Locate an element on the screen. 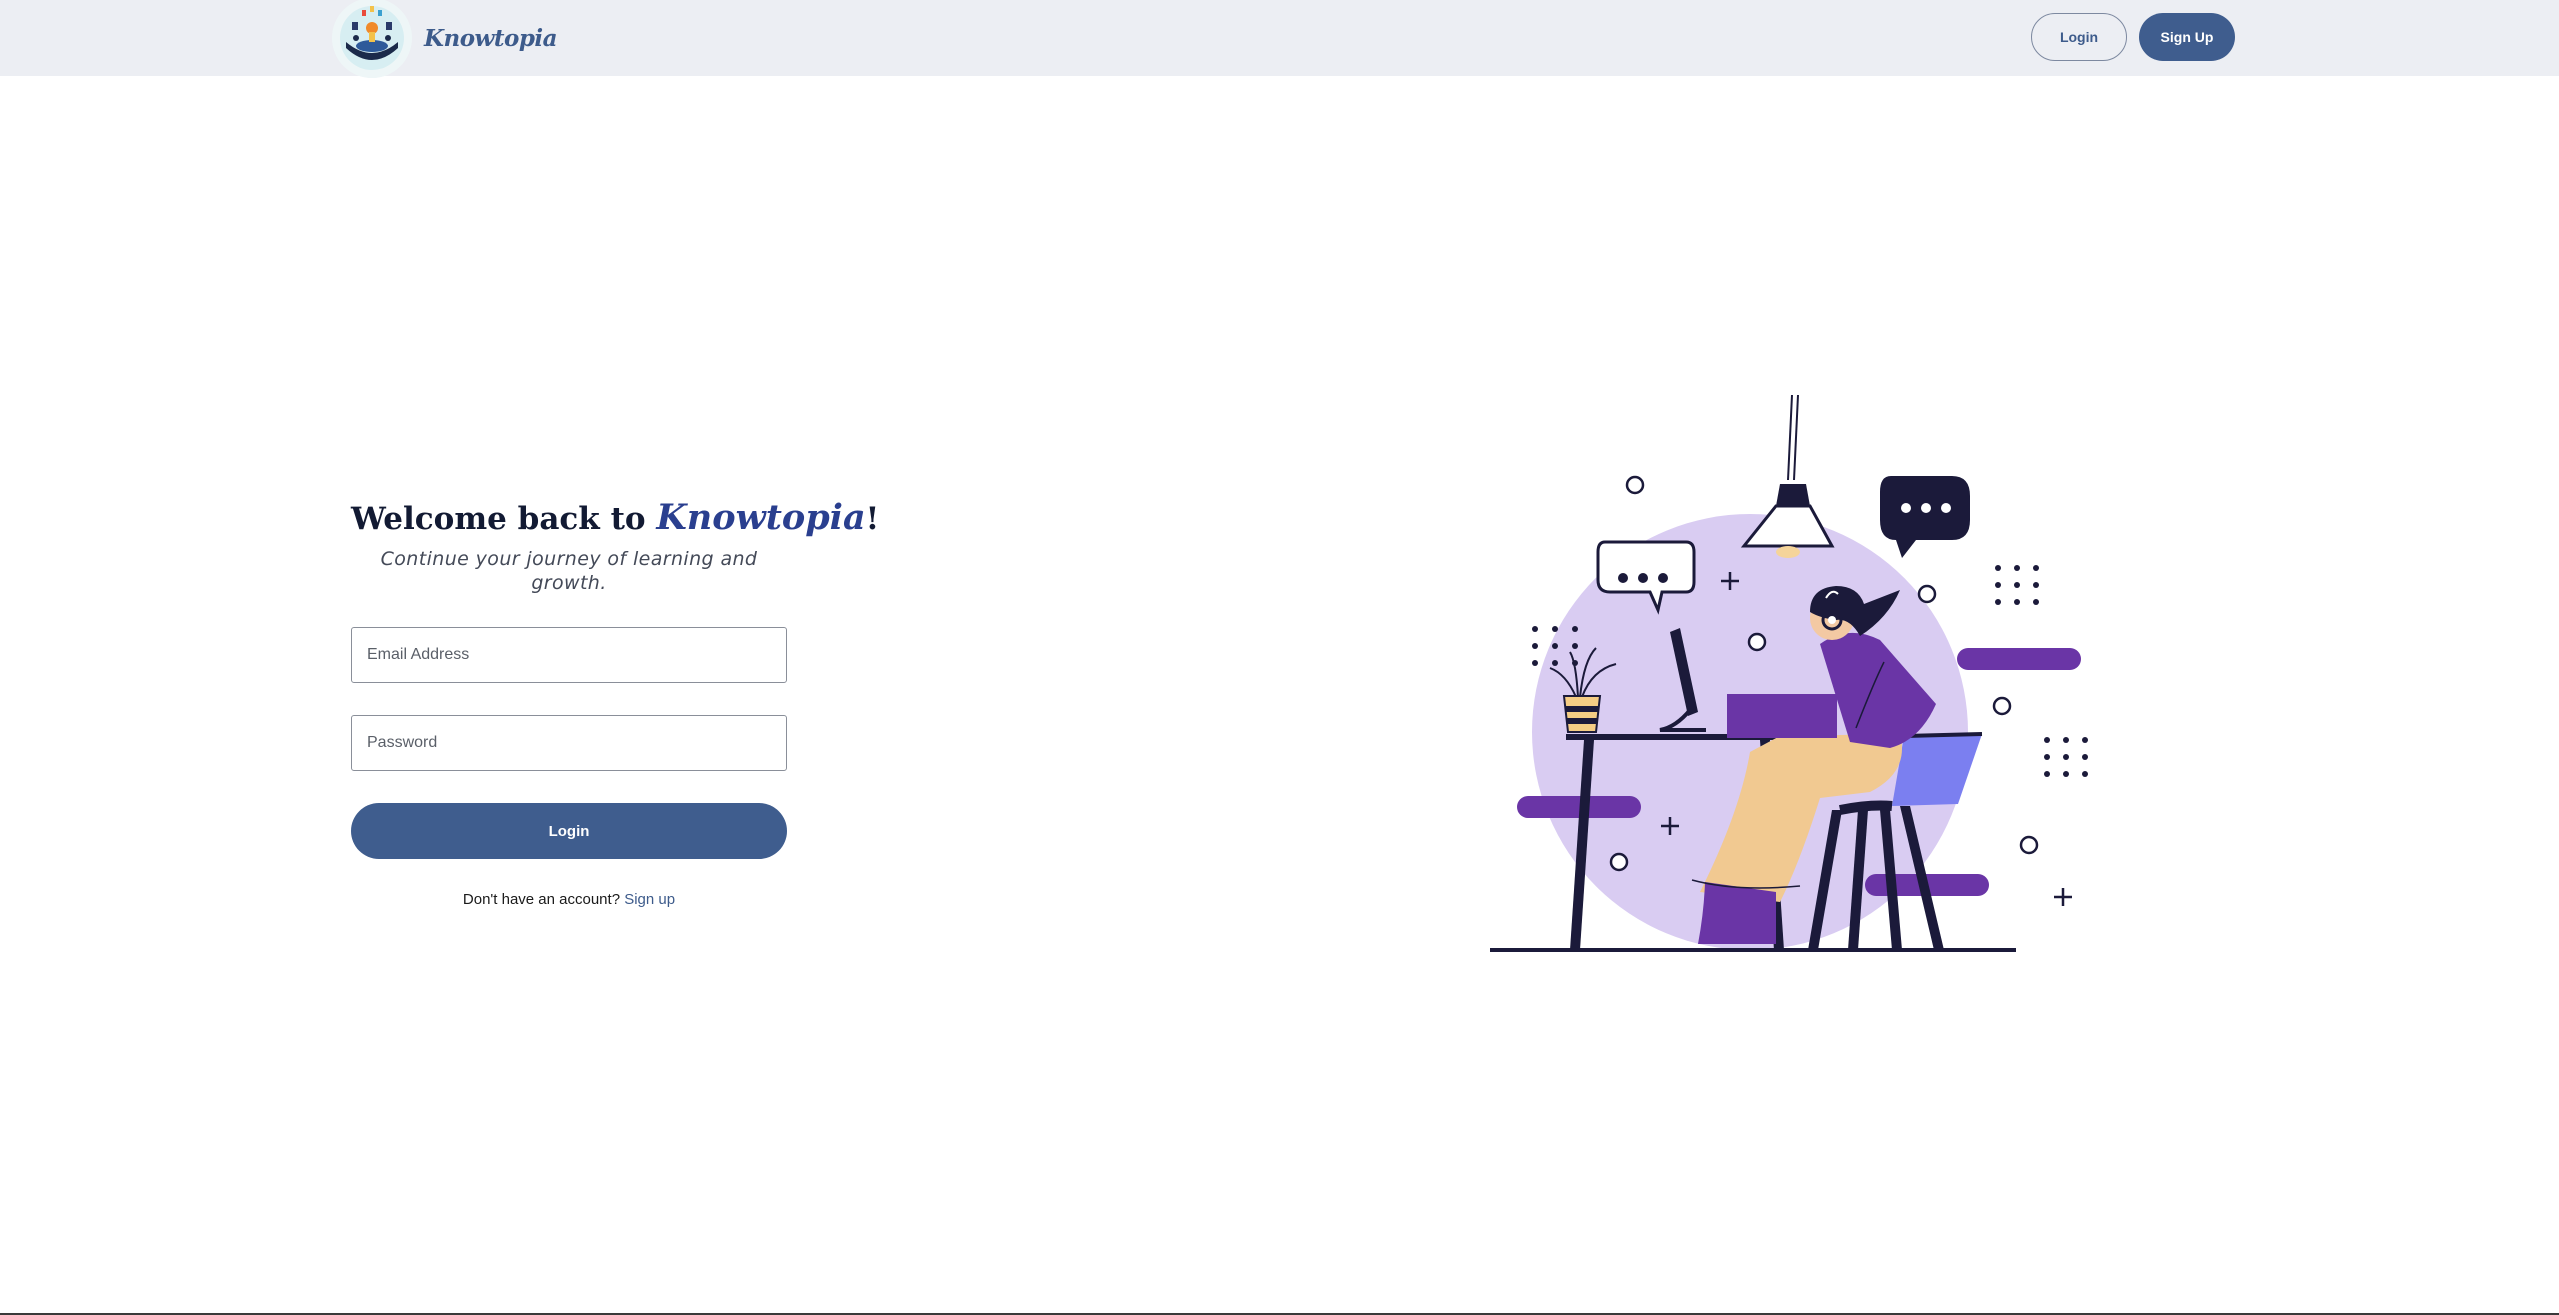 Image resolution: width=2559 pixels, height=1315 pixels. welcome-brand: Knowtopia is located at coordinates (761, 517).